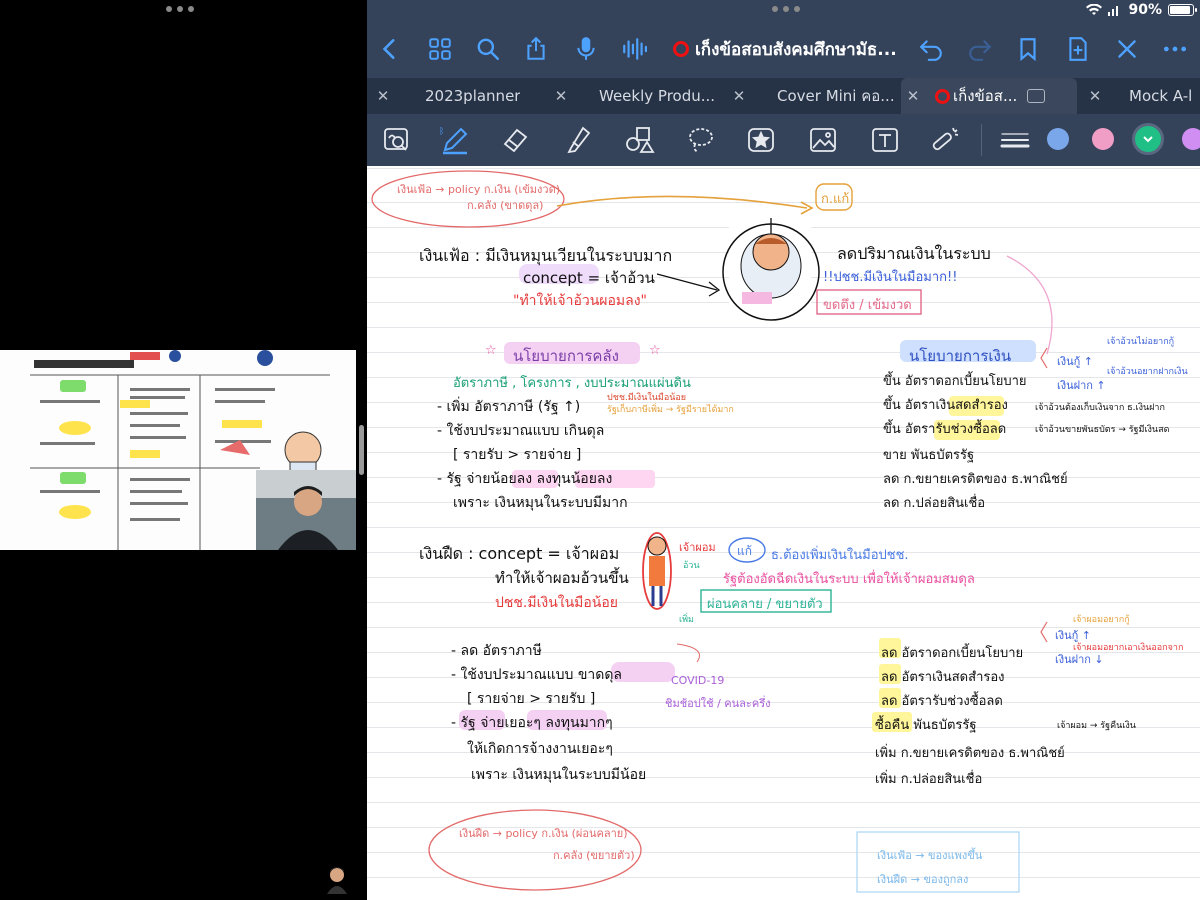 This screenshot has height=900, width=1200. I want to click on monetary-side-4: เจ้าอ้วนอยากฝากเงิน, so click(1147, 372).